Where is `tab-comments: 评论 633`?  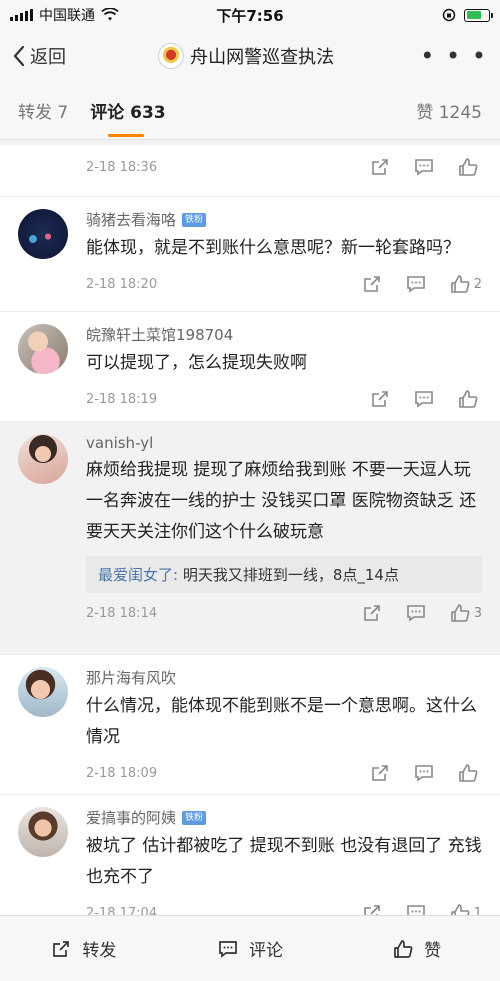 tab-comments: 评论 633 is located at coordinates (128, 117).